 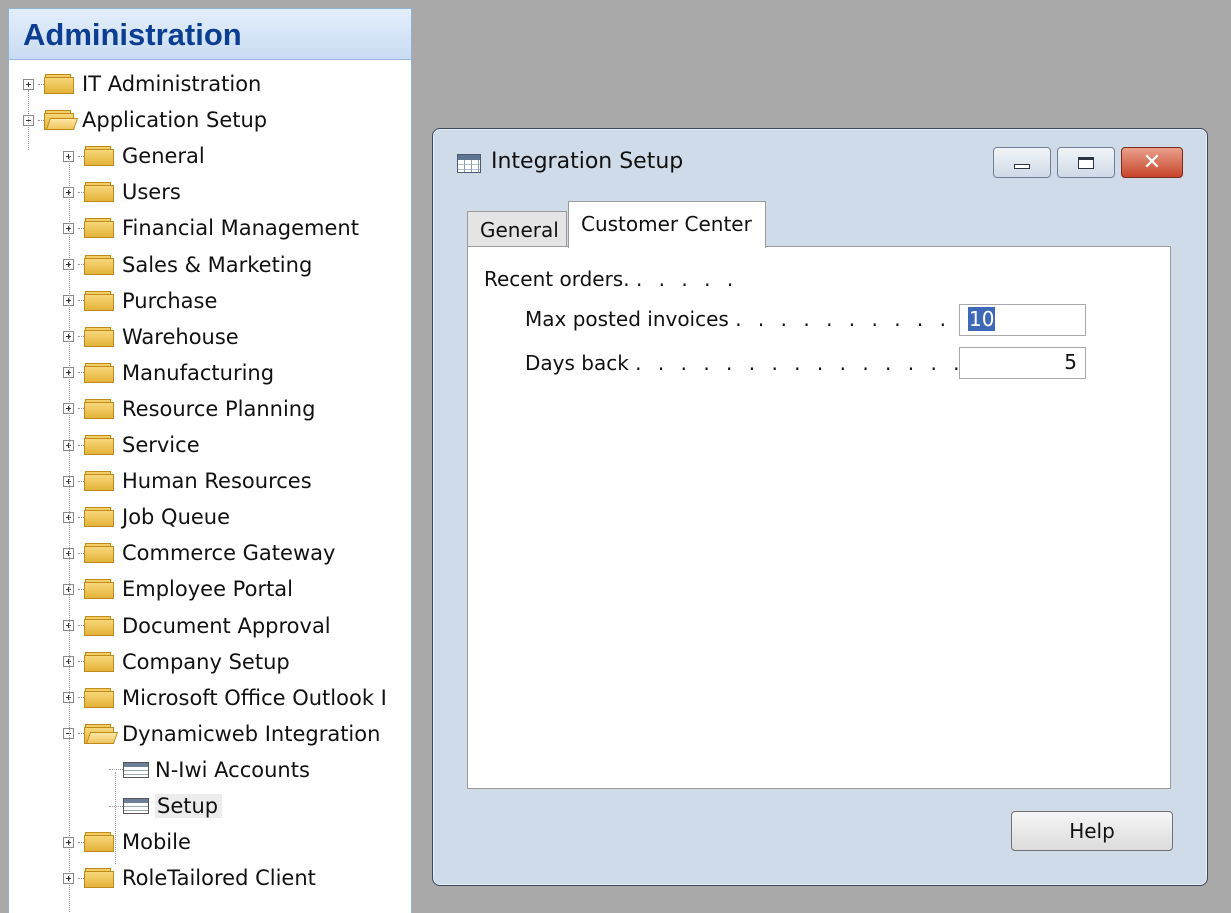 I want to click on tree-item-label: Human Resources, so click(x=217, y=481).